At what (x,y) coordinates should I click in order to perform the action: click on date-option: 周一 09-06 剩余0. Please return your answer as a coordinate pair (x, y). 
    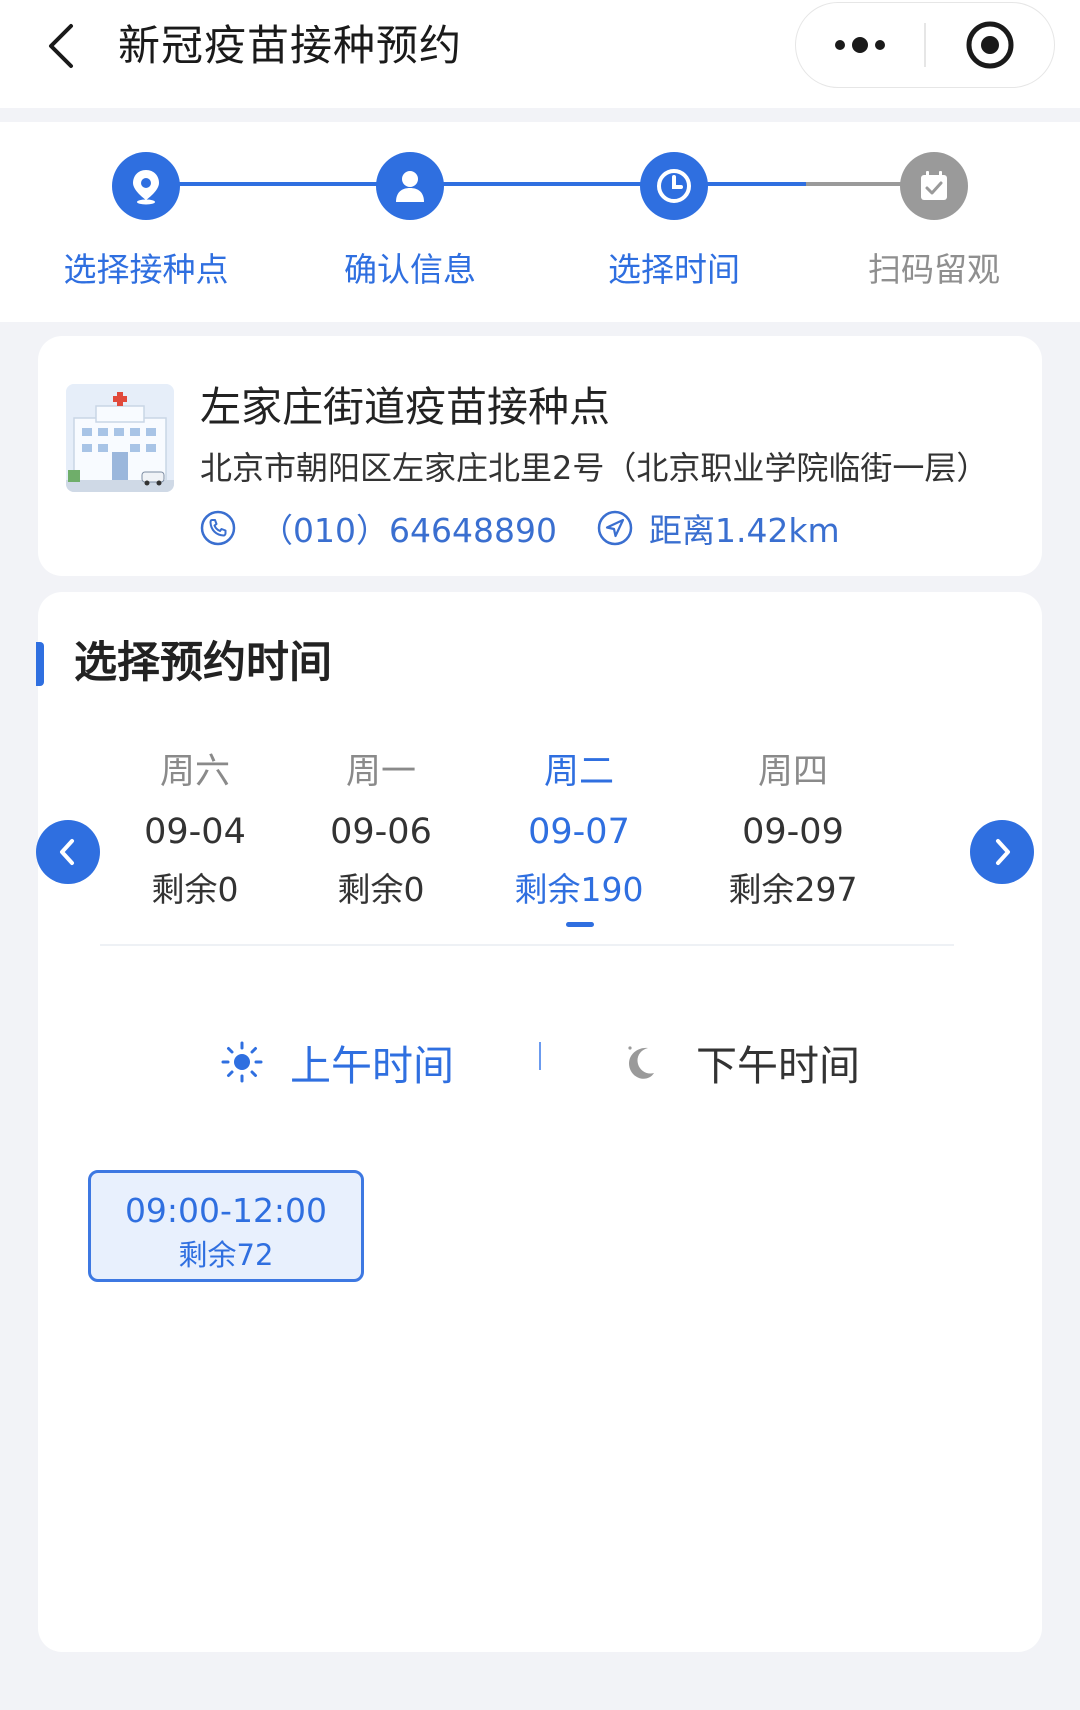
    Looking at the image, I should click on (381, 829).